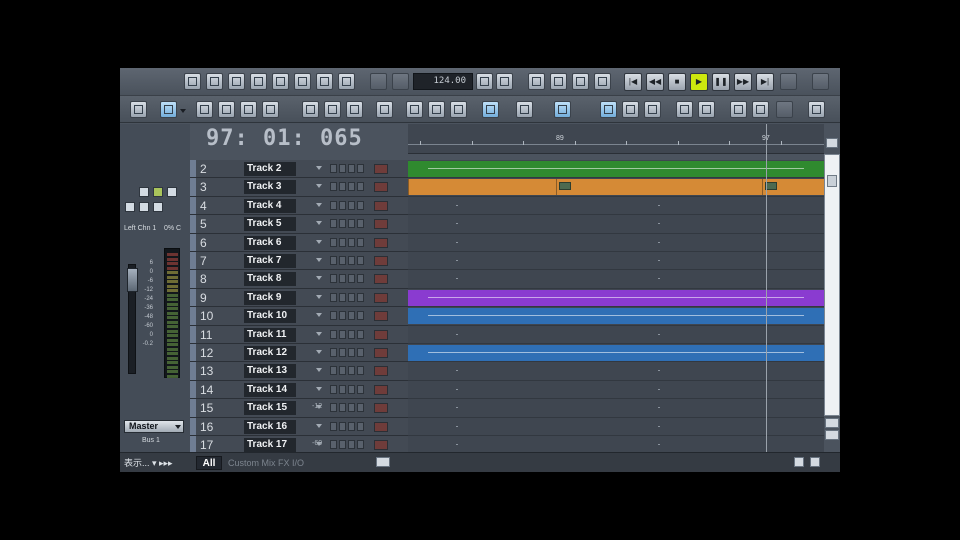 This screenshot has height=540, width=960. Describe the element at coordinates (299, 224) in the screenshot. I see `track-row: 5 Track 5` at that location.